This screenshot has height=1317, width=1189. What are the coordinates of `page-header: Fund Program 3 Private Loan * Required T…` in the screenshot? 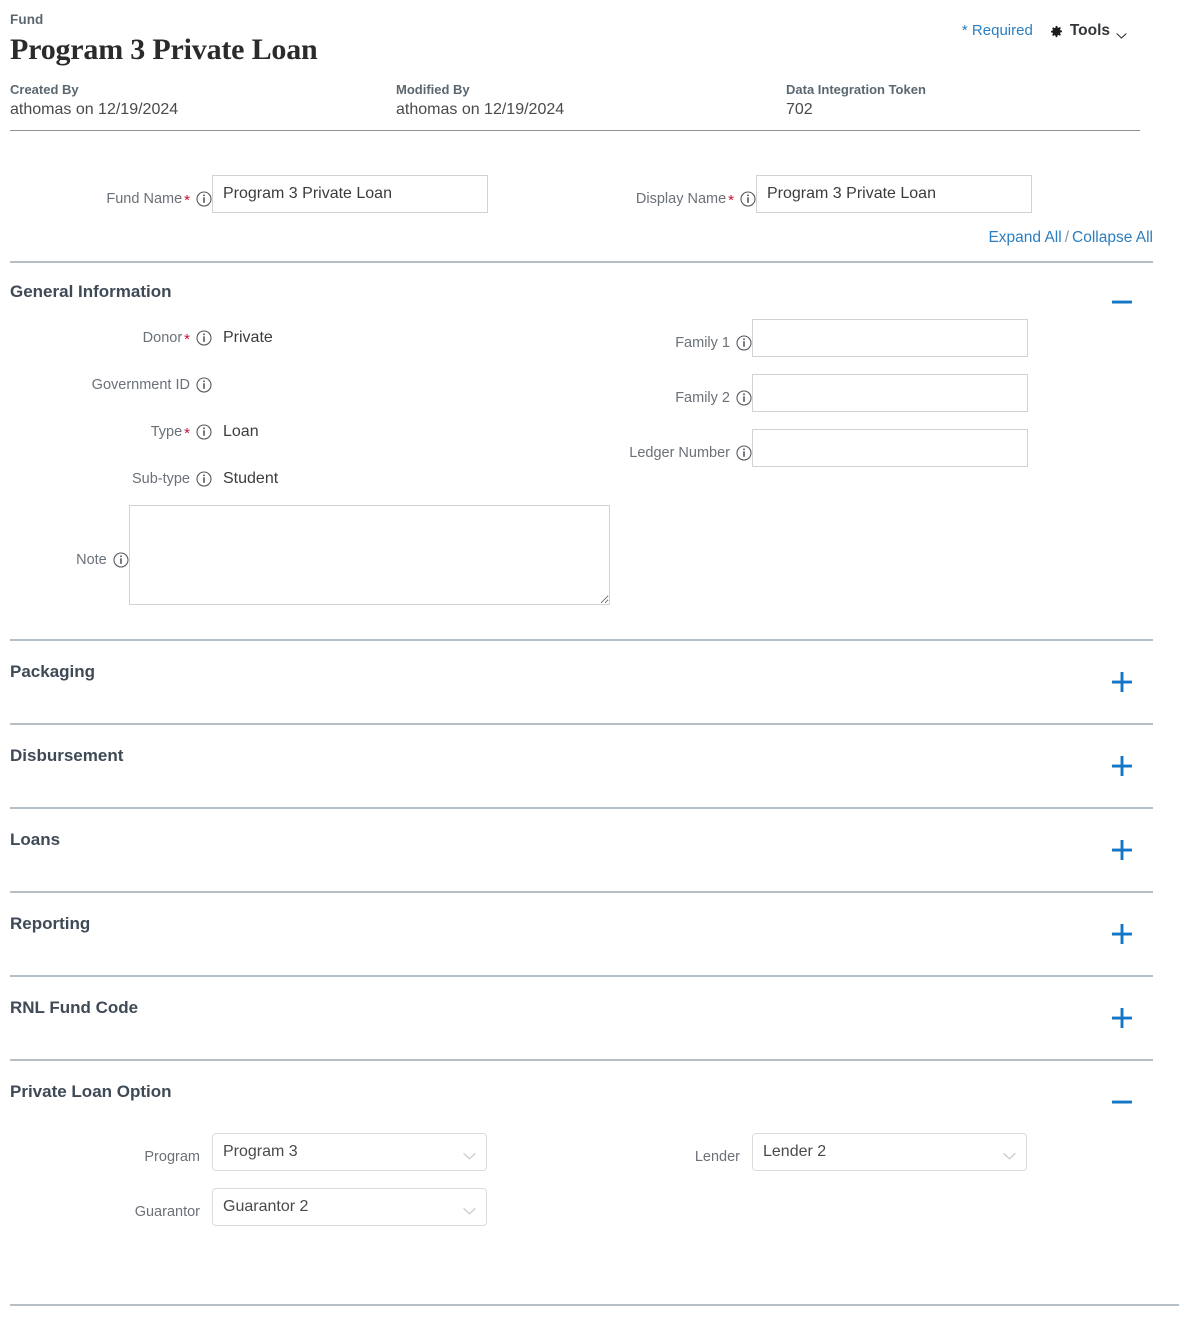 It's located at (594, 65).